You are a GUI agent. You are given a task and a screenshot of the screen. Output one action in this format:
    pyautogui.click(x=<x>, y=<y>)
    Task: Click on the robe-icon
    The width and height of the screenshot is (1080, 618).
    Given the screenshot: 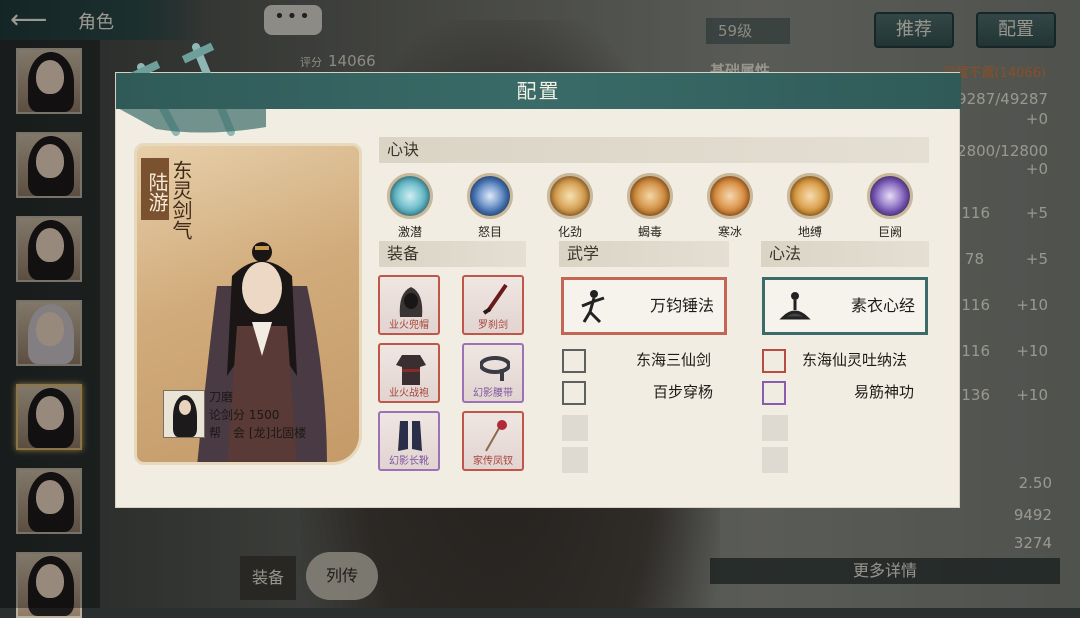 What is the action you would take?
    pyautogui.click(x=411, y=370)
    